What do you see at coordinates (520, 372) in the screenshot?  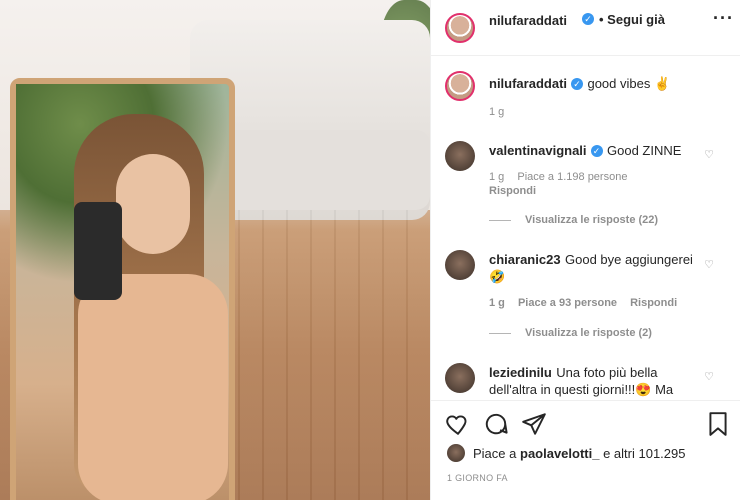 I see `comment-username: leziedinilu` at bounding box center [520, 372].